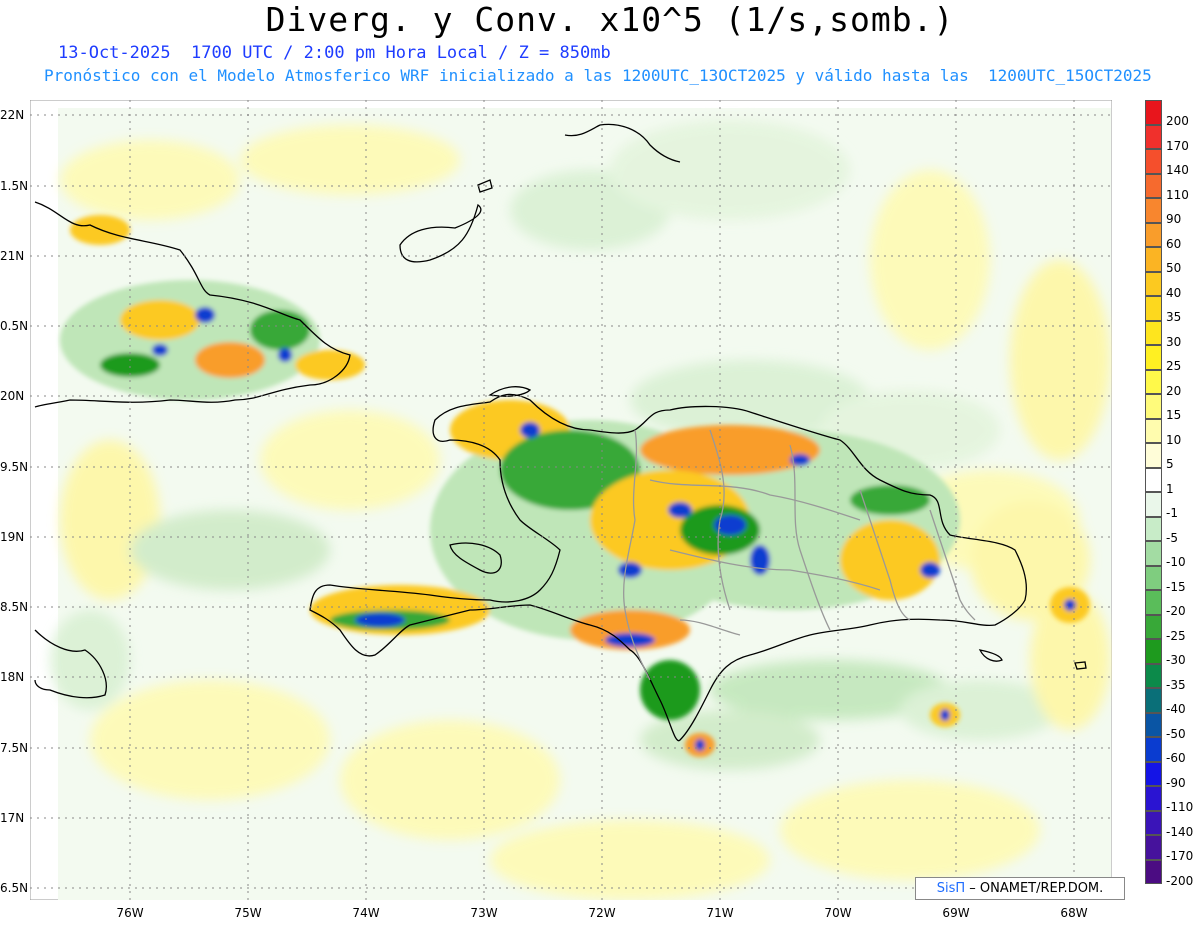  Describe the element at coordinates (956, 913) in the screenshot. I see `lon-label: 69W` at that location.